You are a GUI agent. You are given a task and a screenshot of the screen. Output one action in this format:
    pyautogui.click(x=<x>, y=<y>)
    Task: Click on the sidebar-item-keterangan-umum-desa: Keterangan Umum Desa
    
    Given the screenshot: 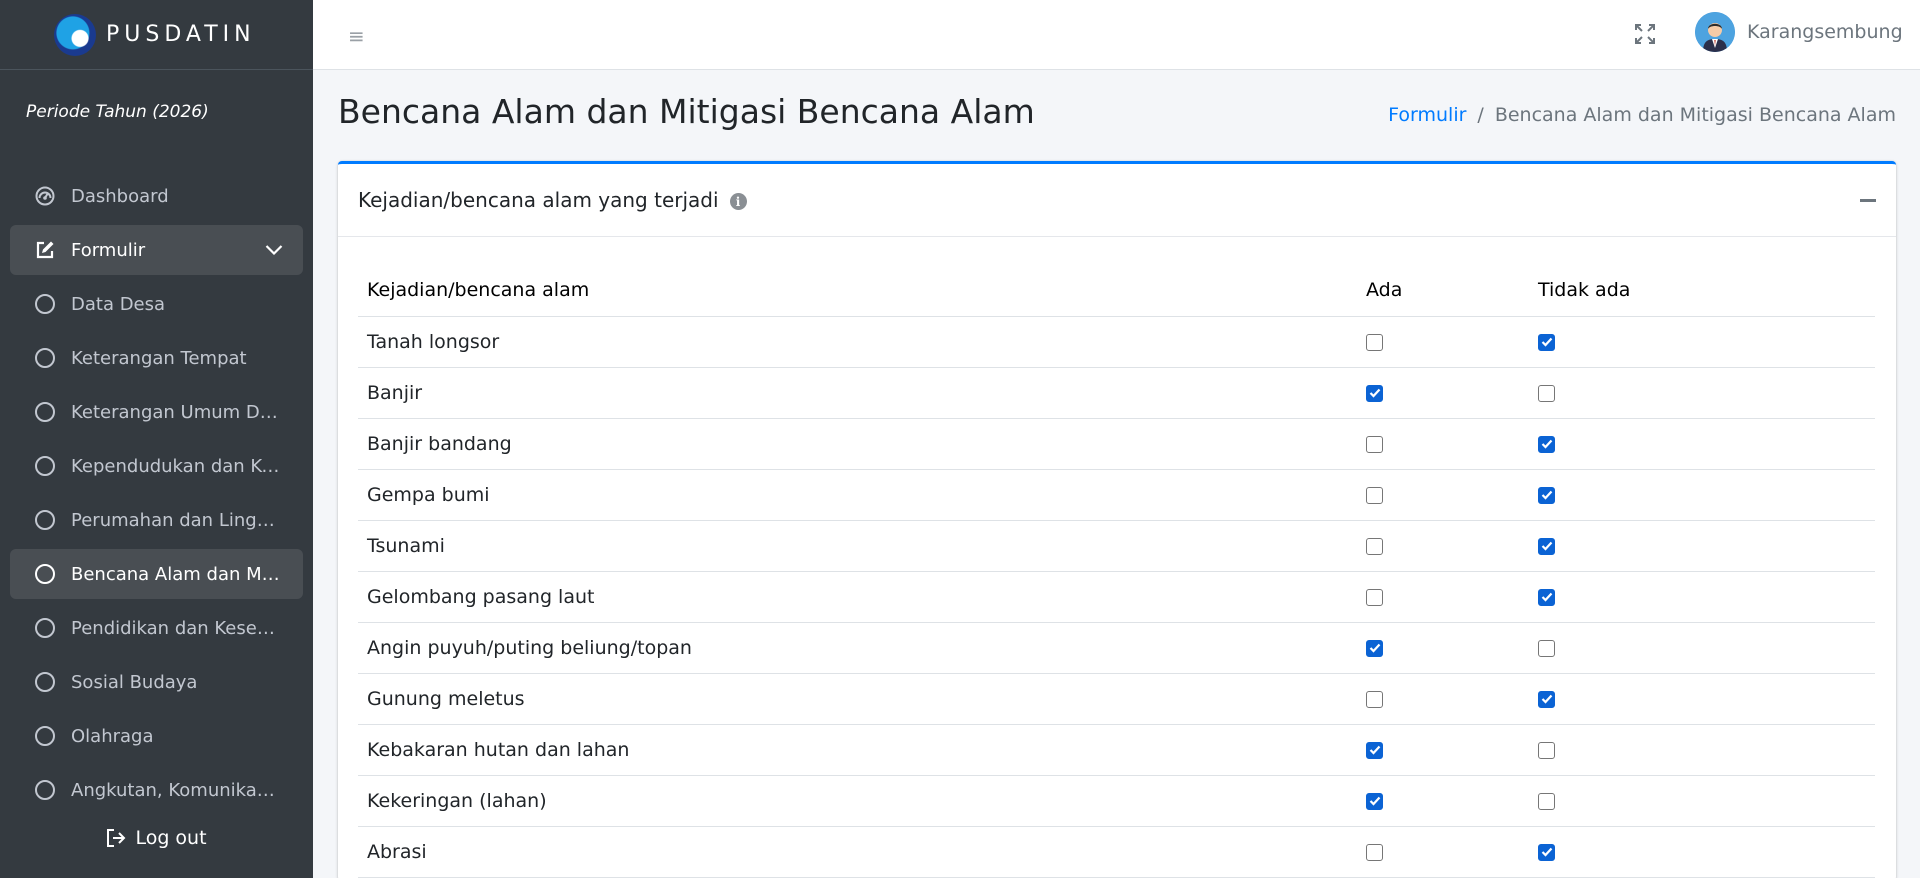 What is the action you would take?
    pyautogui.click(x=156, y=412)
    